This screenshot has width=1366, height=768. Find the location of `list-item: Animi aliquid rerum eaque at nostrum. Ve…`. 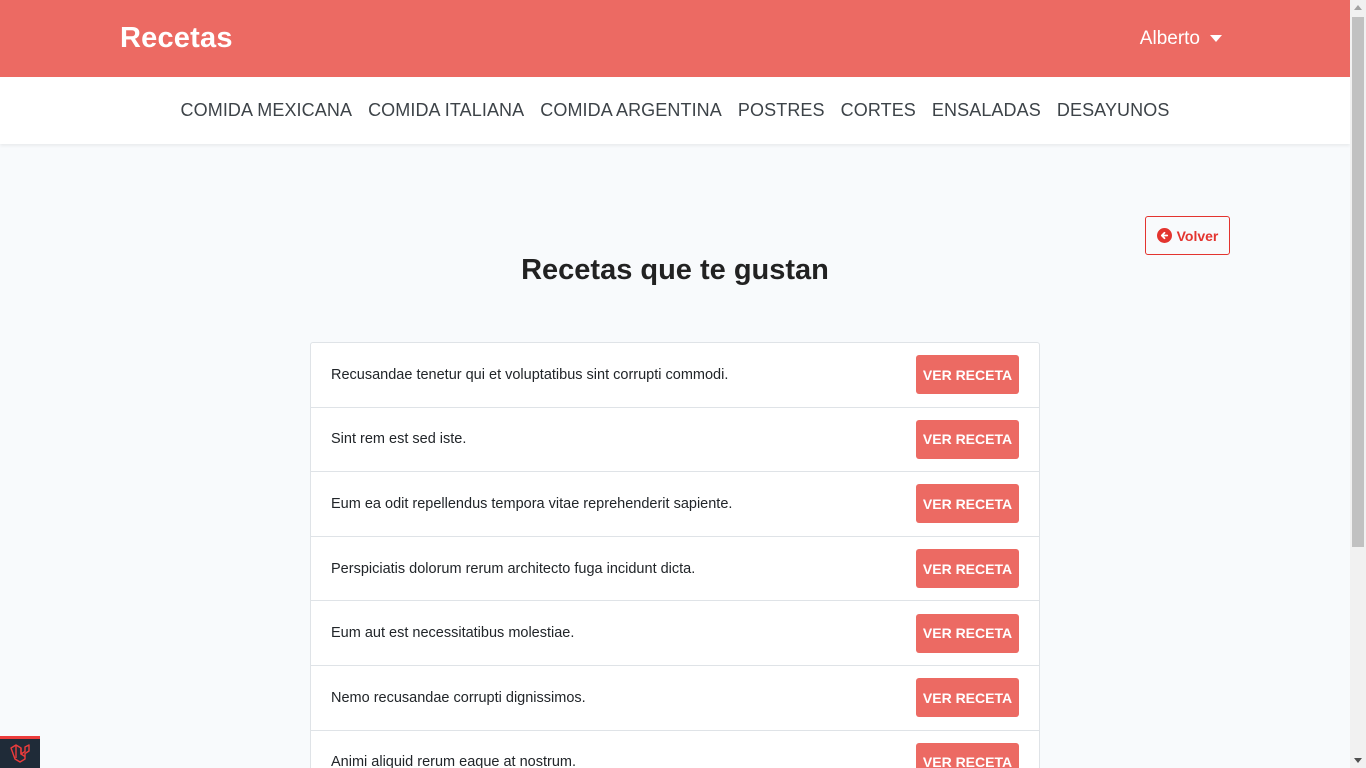

list-item: Animi aliquid rerum eaque at nostrum. Ve… is located at coordinates (675, 749).